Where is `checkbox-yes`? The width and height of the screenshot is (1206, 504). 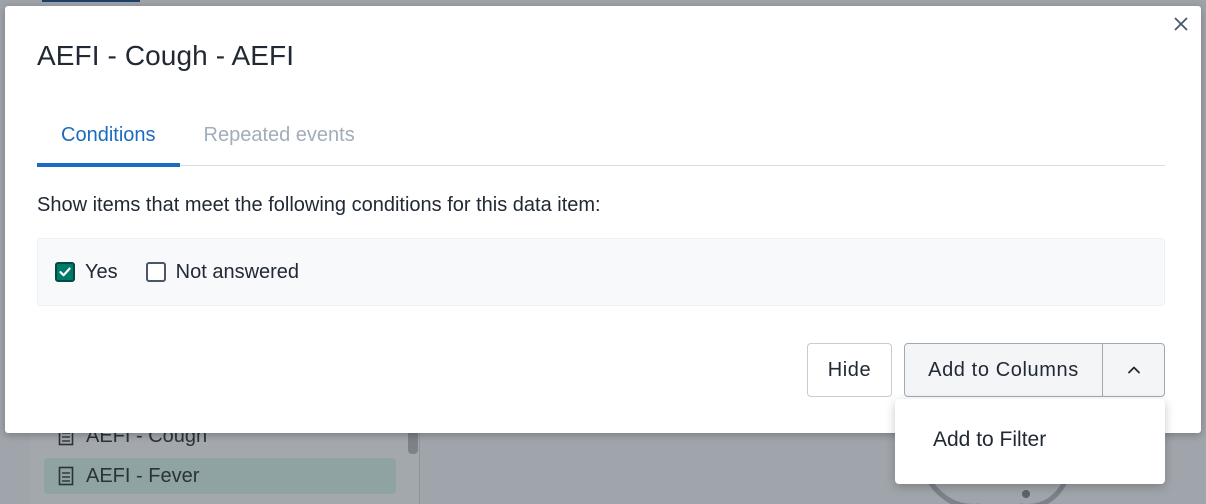 checkbox-yes is located at coordinates (65, 272).